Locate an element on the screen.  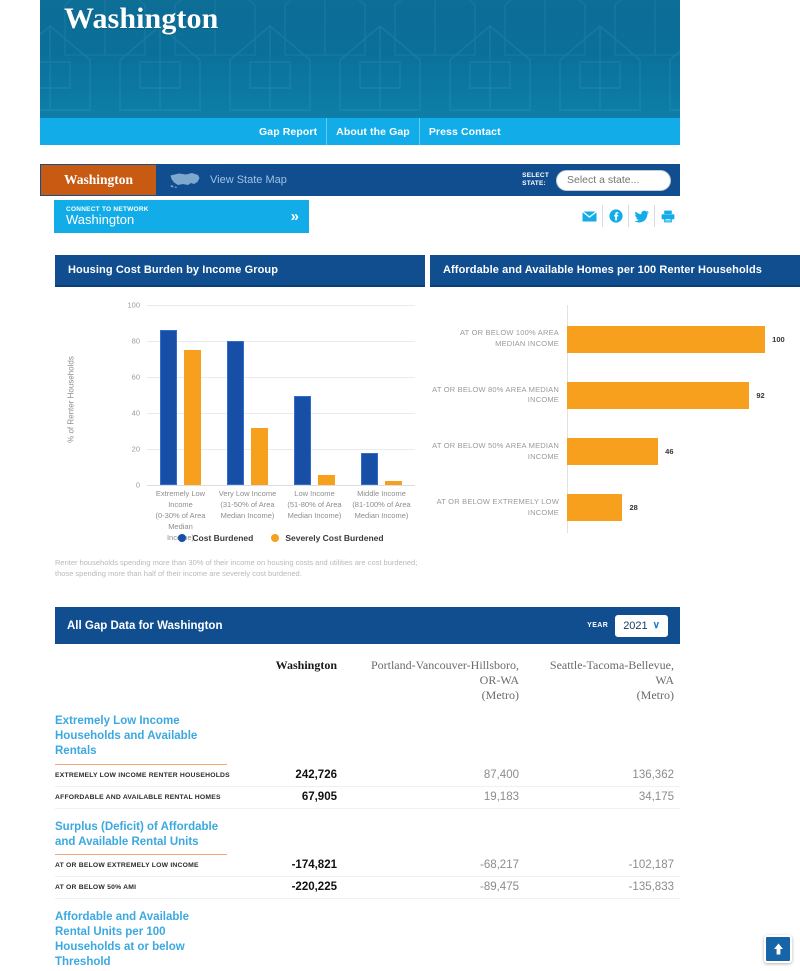
bar-row-label: AT OR BELOW 100% AREA MEDIAN INCOME is located at coordinates (509, 338).